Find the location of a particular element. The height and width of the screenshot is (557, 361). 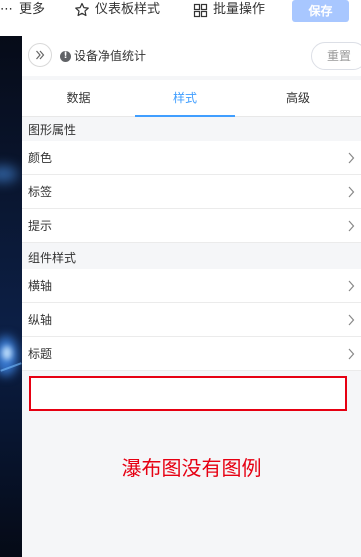

component-title: 设备净值统计 is located at coordinates (110, 56).